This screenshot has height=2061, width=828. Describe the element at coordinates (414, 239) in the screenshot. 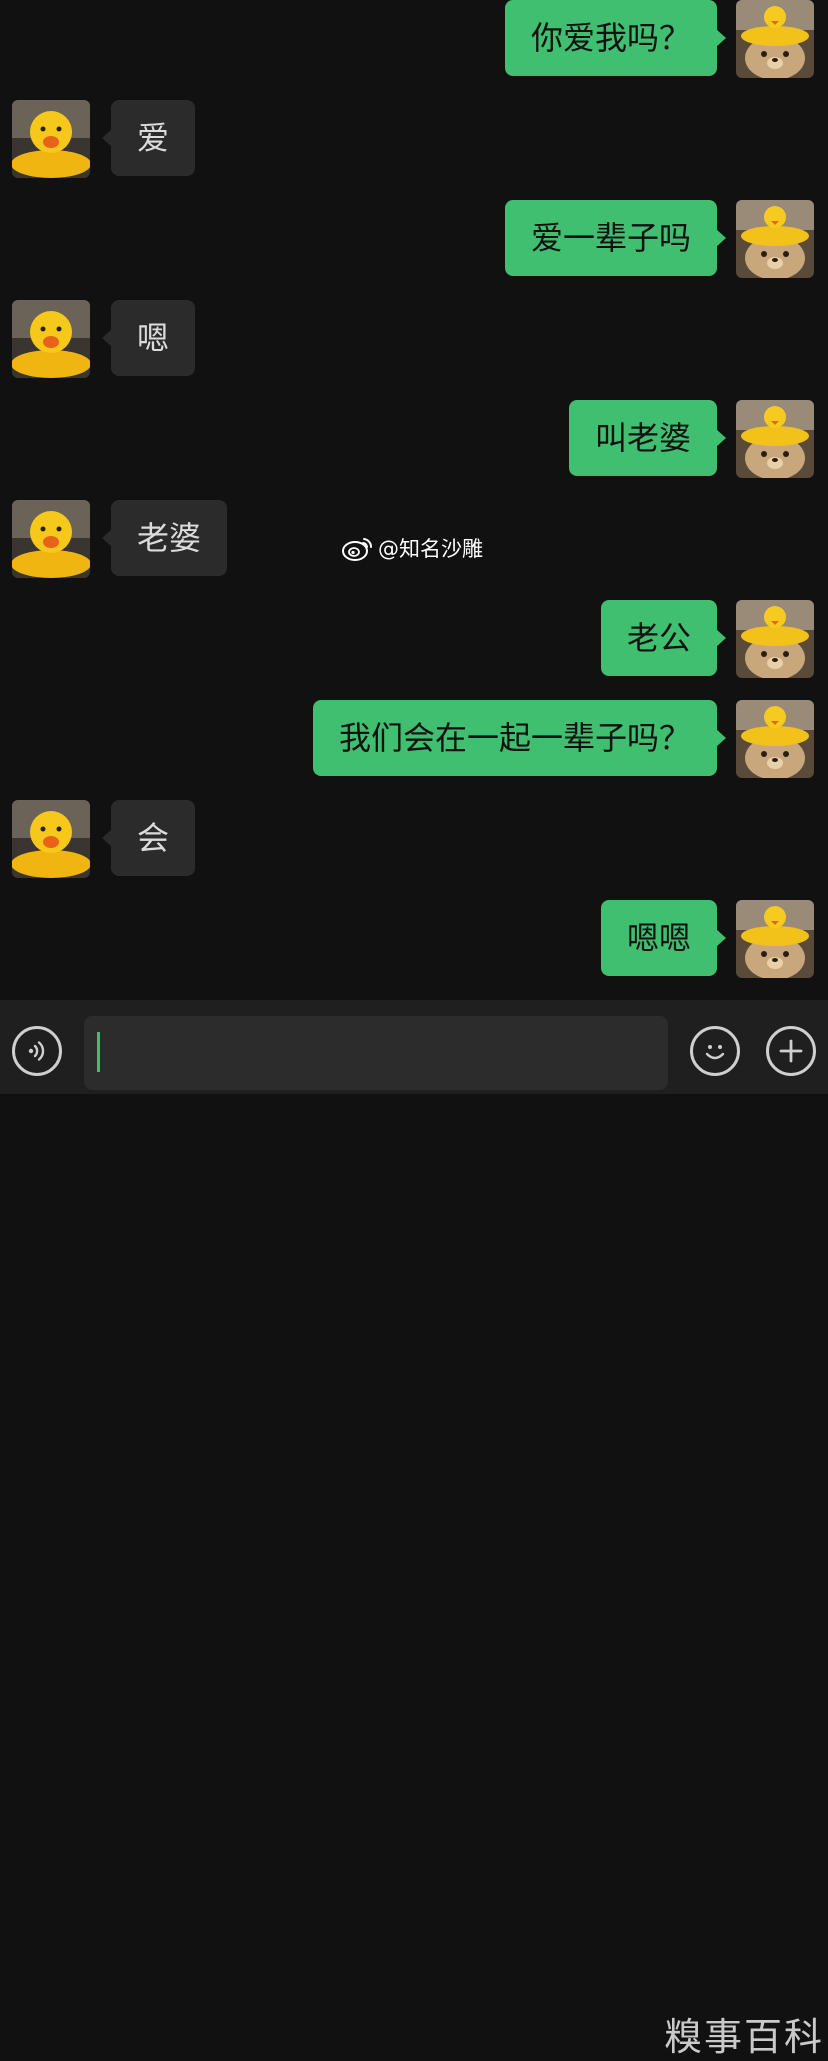

I see `message-row: 爱一辈子吗` at that location.